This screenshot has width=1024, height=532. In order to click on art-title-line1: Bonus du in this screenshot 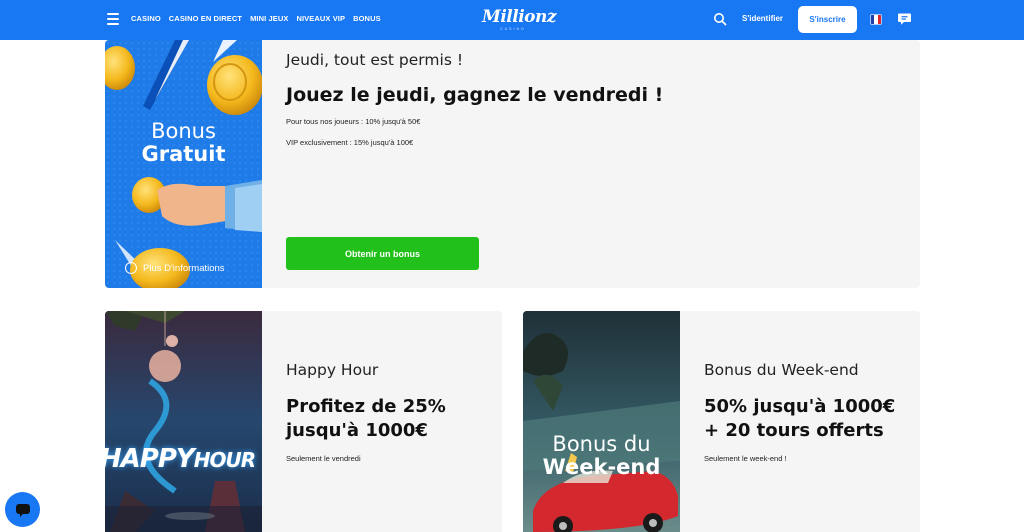, I will do `click(601, 444)`.